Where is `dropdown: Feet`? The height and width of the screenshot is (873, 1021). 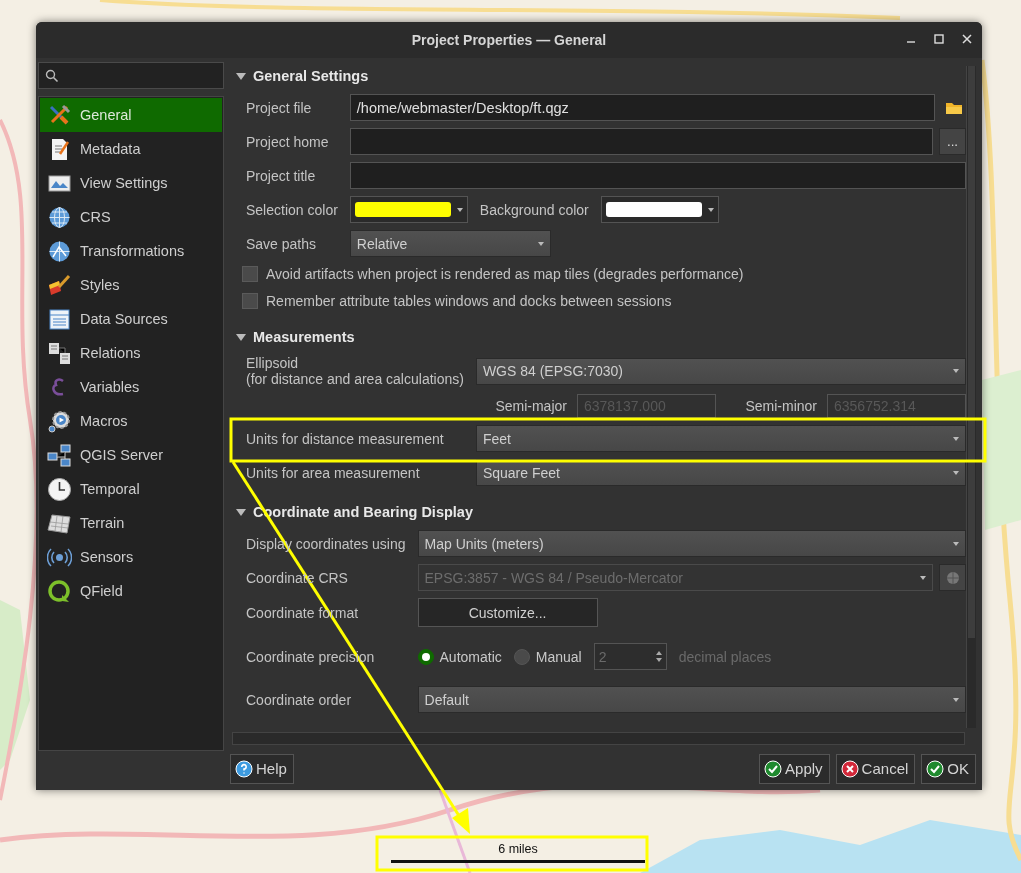 dropdown: Feet is located at coordinates (720, 438).